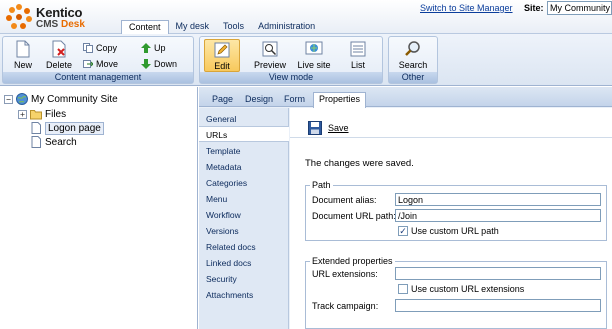 The height and width of the screenshot is (329, 612). I want to click on nav-general: General, so click(244, 119).